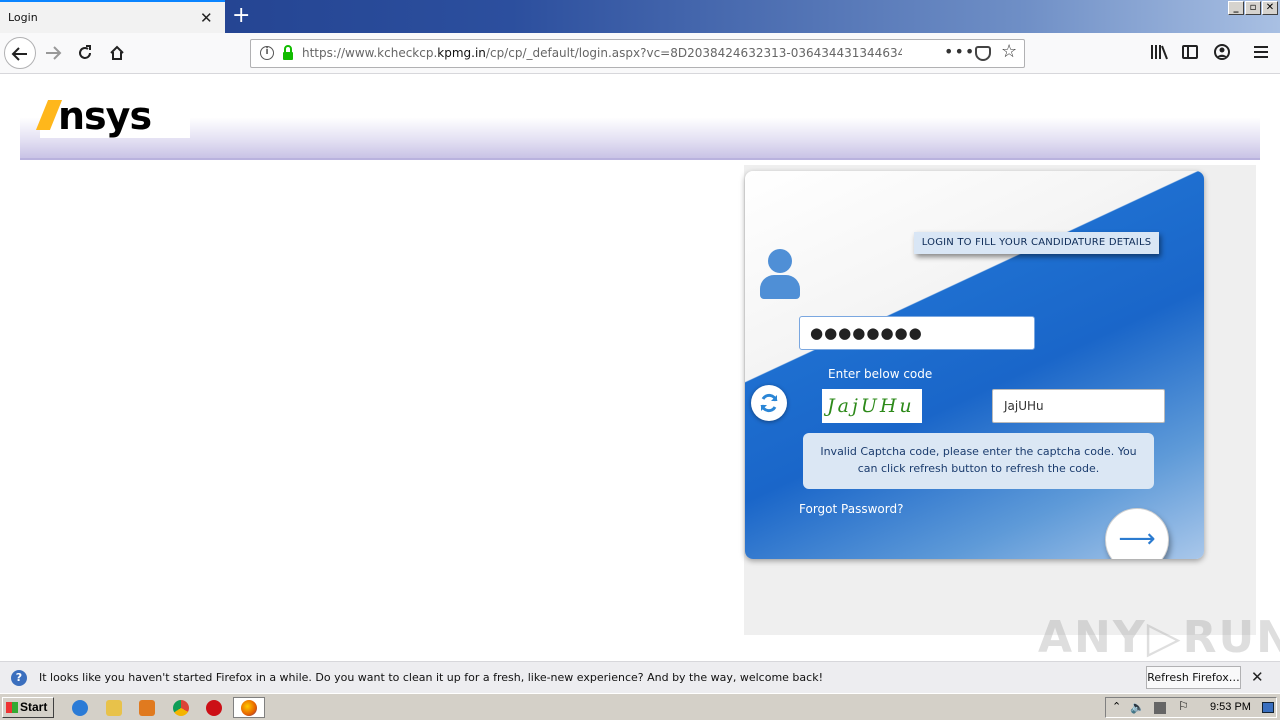 The height and width of the screenshot is (720, 1280). What do you see at coordinates (34, 707) in the screenshot?
I see `start-label: Start` at bounding box center [34, 707].